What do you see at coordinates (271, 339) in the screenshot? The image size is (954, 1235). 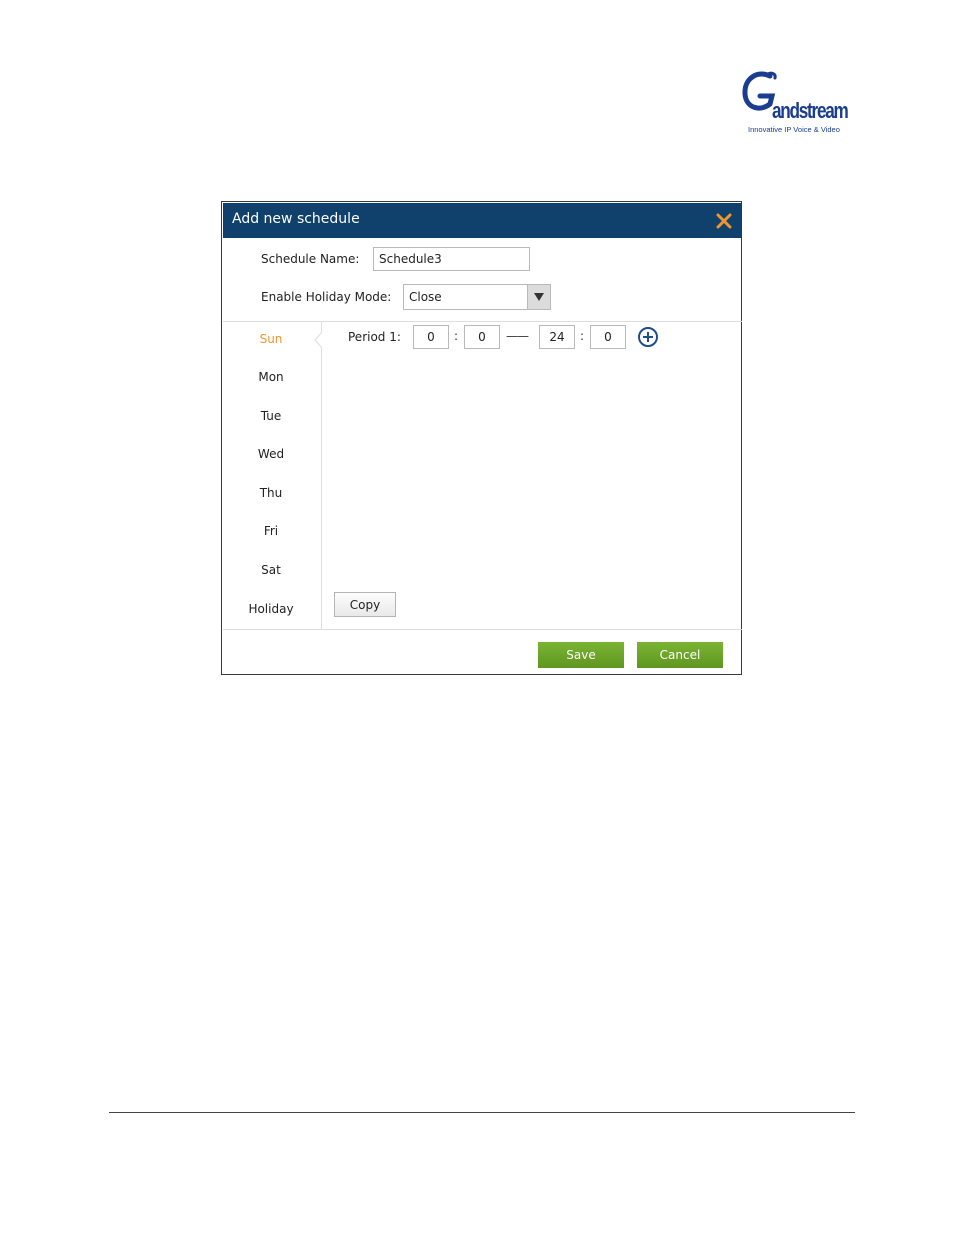 I see `day-tab-sun: Sun` at bounding box center [271, 339].